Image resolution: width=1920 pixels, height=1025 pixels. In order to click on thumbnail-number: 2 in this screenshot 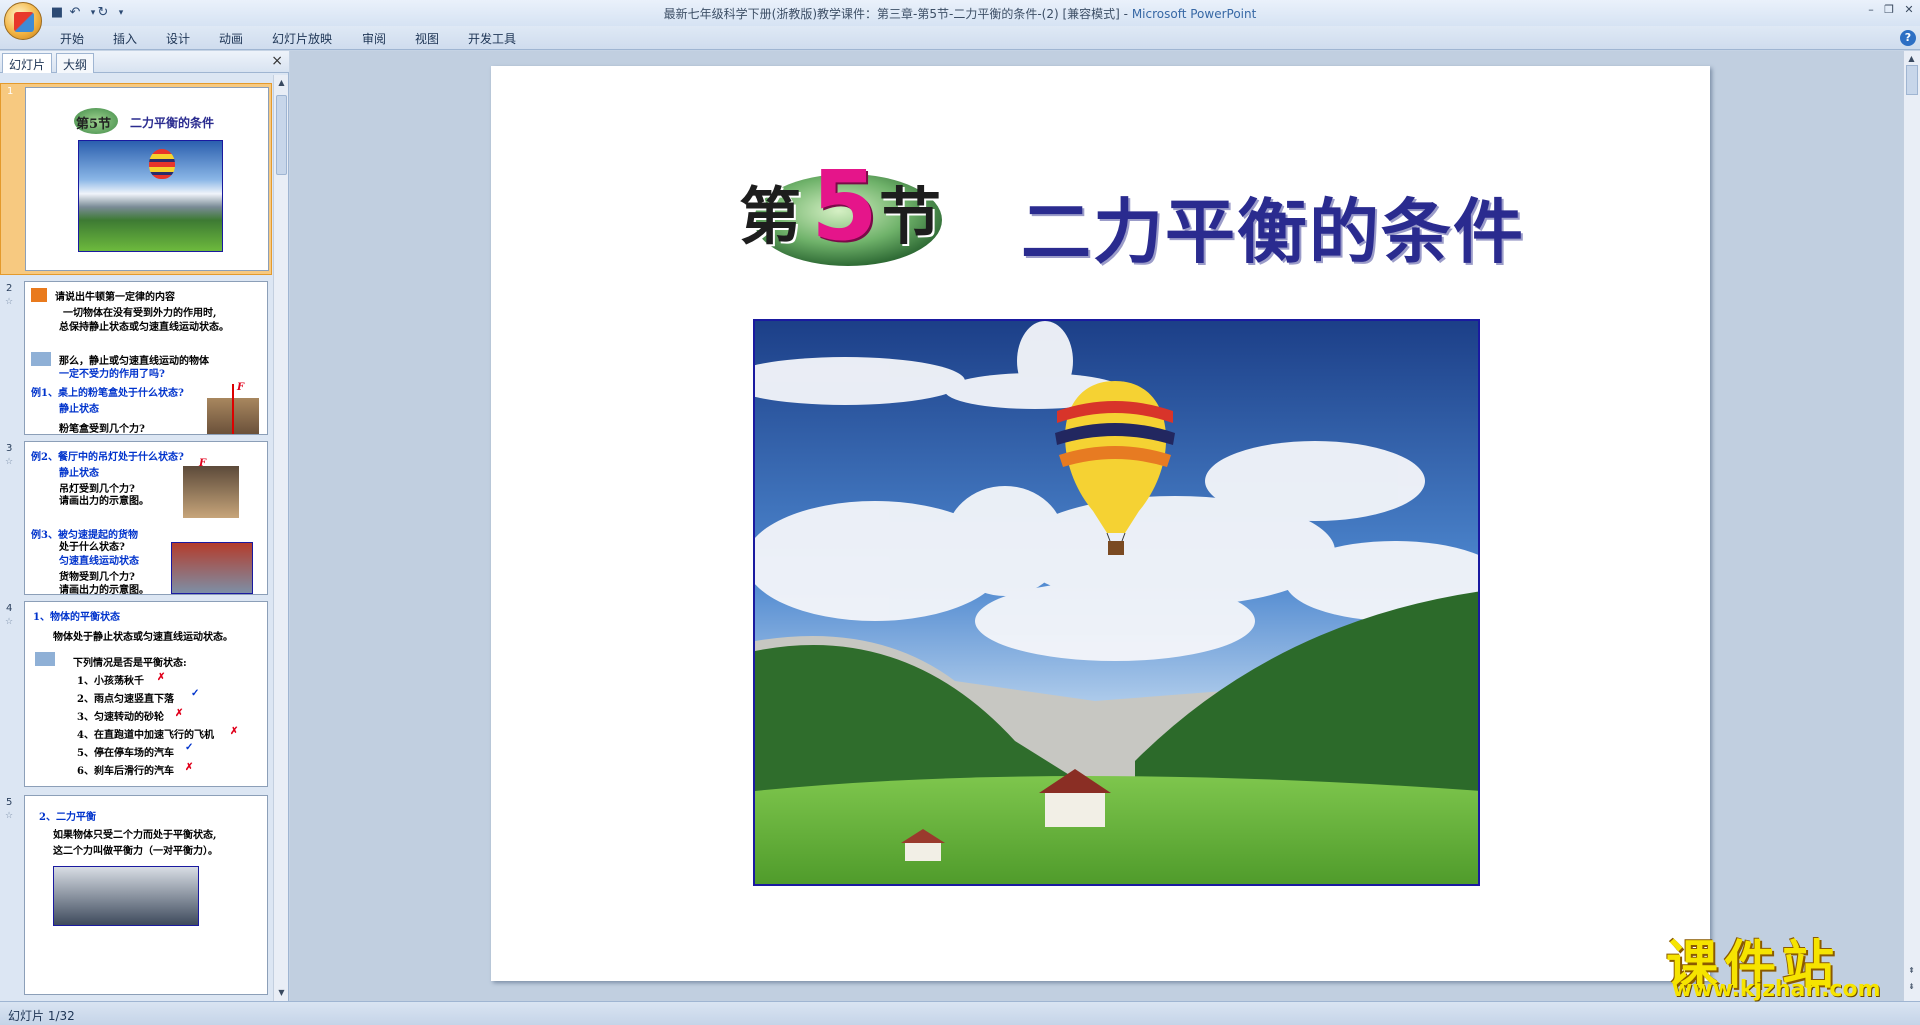, I will do `click(9, 288)`.